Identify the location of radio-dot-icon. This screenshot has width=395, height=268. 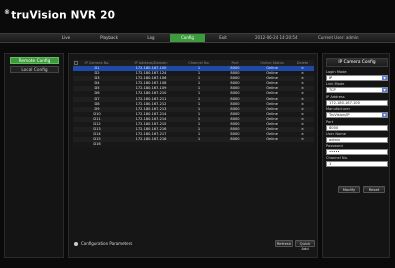
(76, 244).